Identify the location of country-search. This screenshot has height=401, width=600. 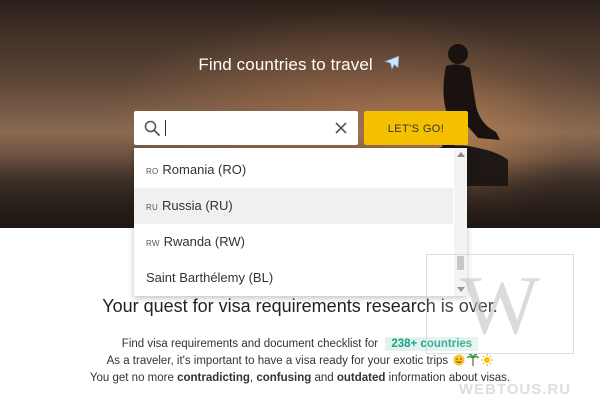
(246, 128).